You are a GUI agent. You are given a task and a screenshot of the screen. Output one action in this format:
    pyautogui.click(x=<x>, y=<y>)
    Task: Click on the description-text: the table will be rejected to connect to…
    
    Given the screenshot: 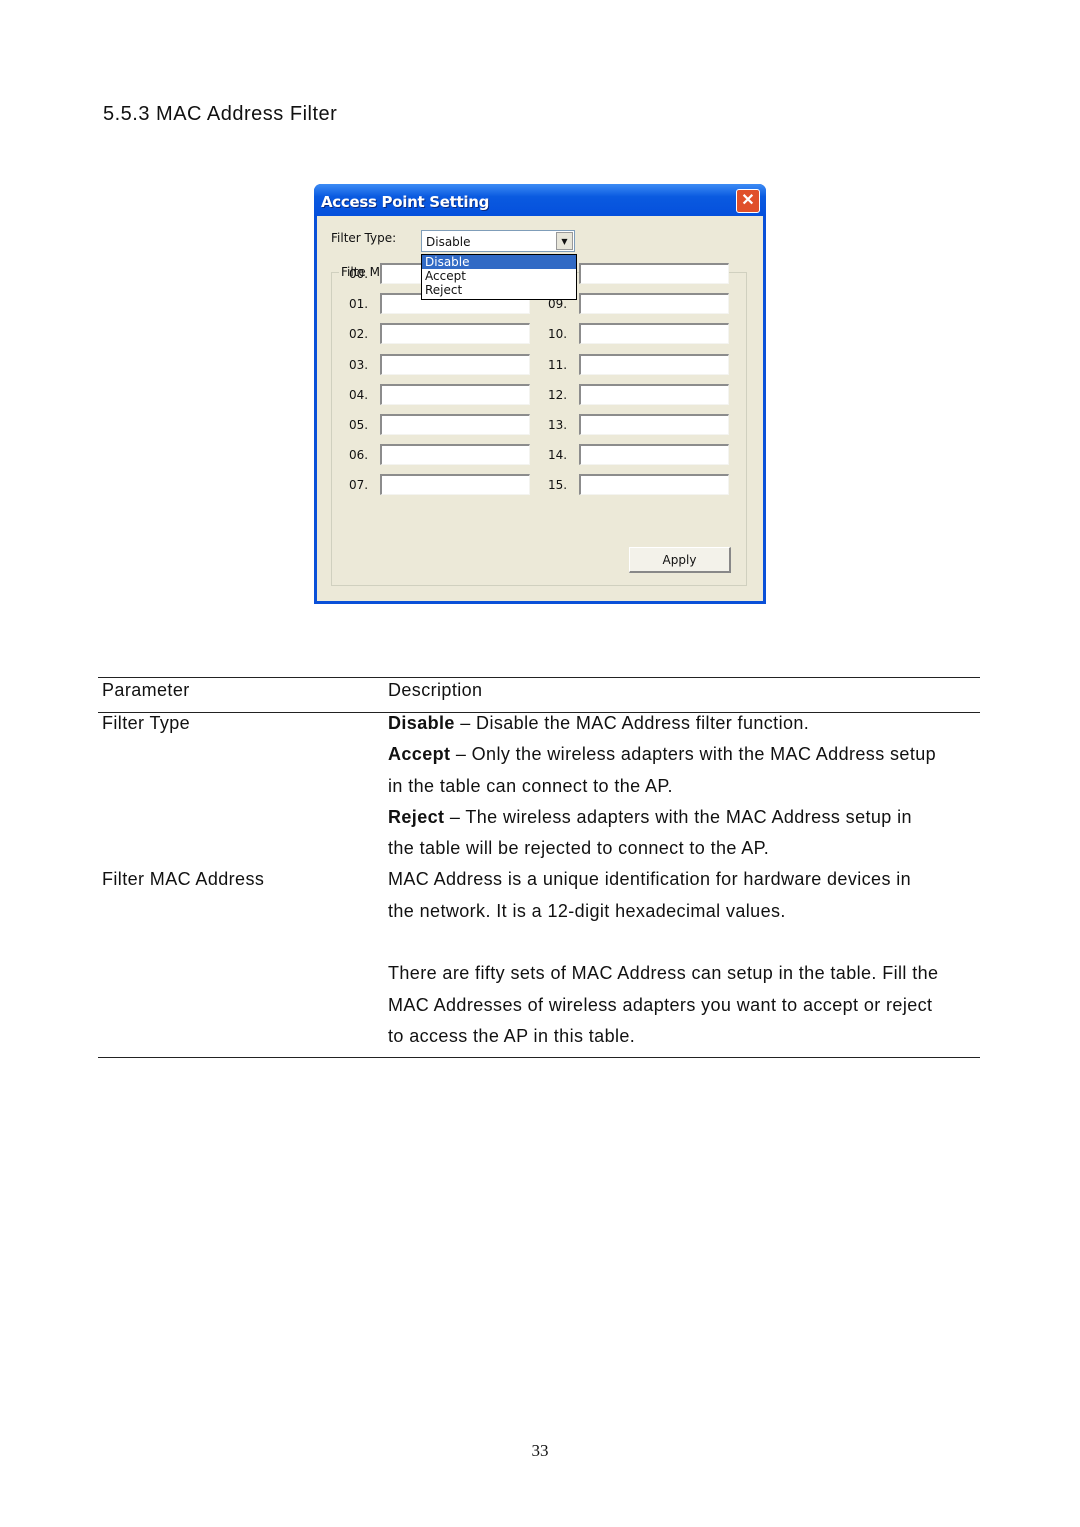 What is the action you would take?
    pyautogui.click(x=579, y=848)
    